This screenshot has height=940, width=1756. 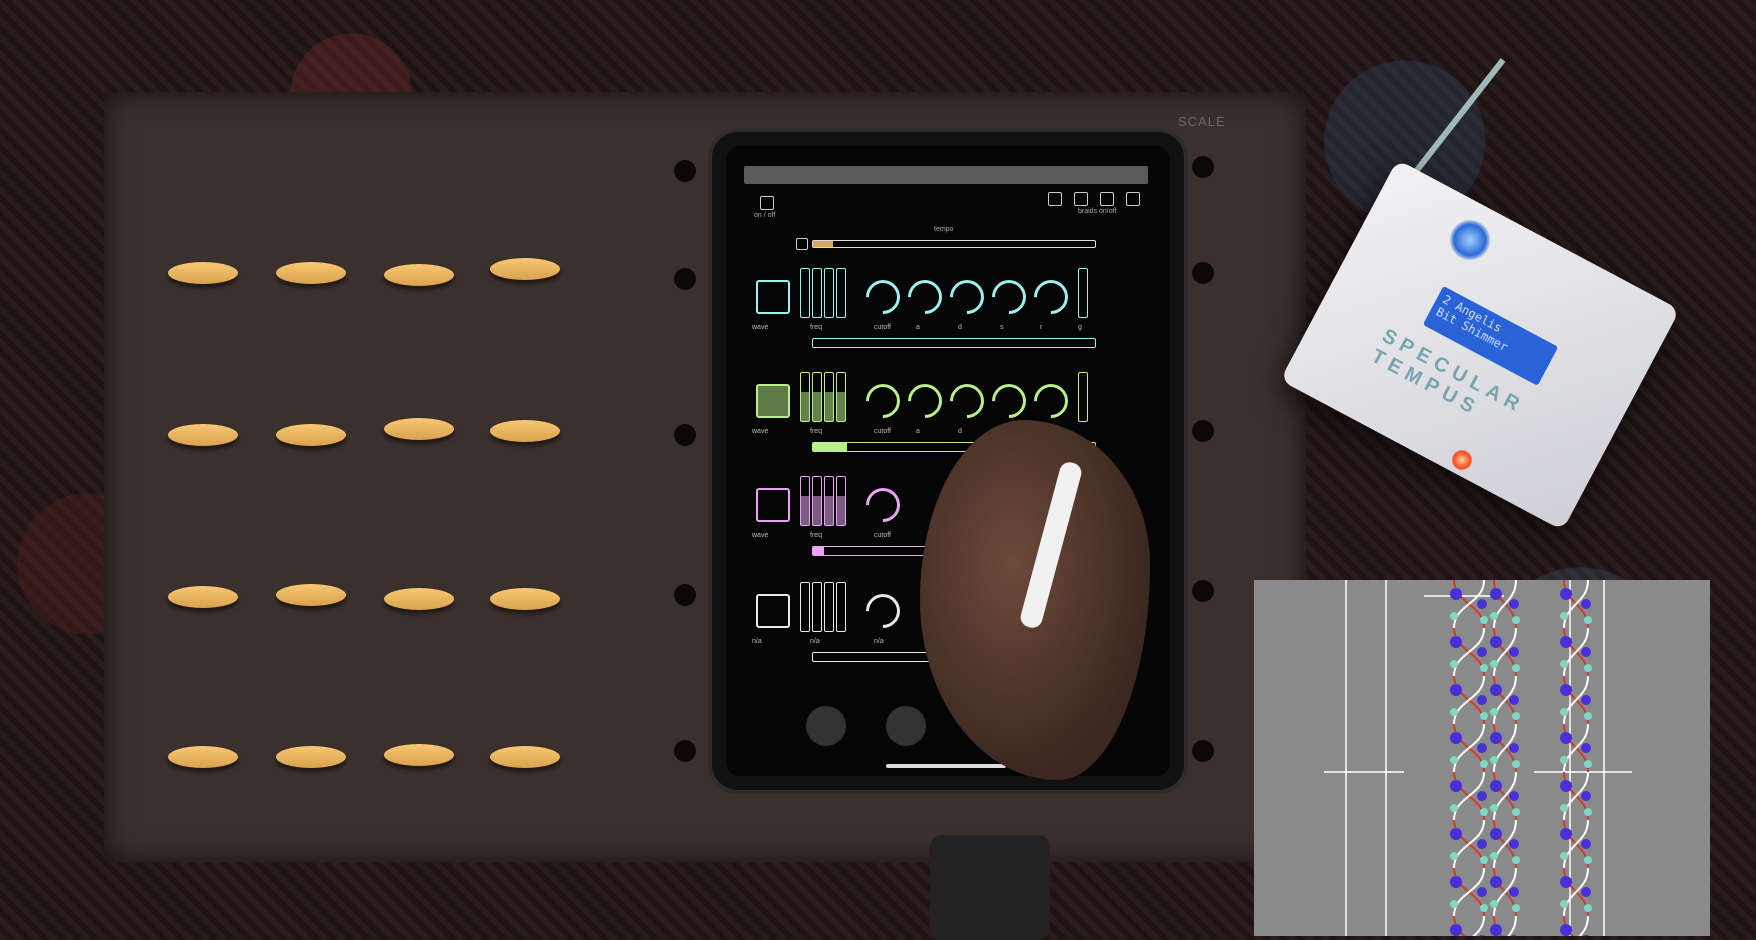 I want to click on on-off-toggle, so click(x=767, y=203).